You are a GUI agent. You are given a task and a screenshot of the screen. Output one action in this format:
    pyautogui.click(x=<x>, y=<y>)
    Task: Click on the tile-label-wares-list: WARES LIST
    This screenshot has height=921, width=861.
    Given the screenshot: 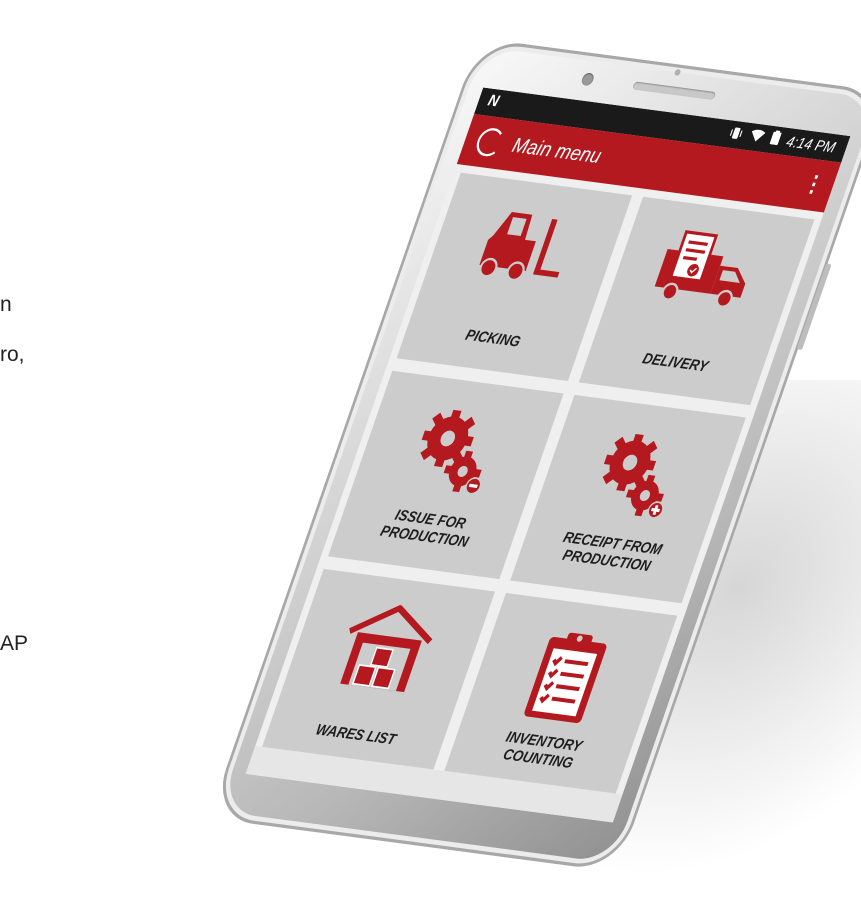 What is the action you would take?
    pyautogui.click(x=356, y=735)
    